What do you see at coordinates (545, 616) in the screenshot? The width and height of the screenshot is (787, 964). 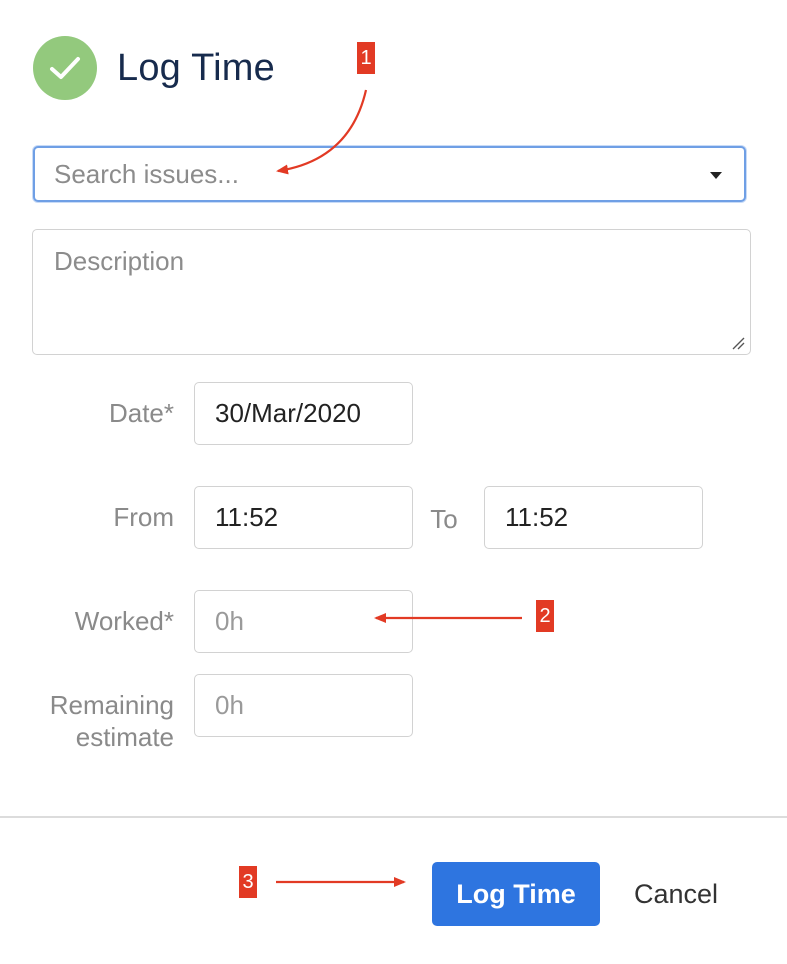 I see `annotation-badge-2: 2` at bounding box center [545, 616].